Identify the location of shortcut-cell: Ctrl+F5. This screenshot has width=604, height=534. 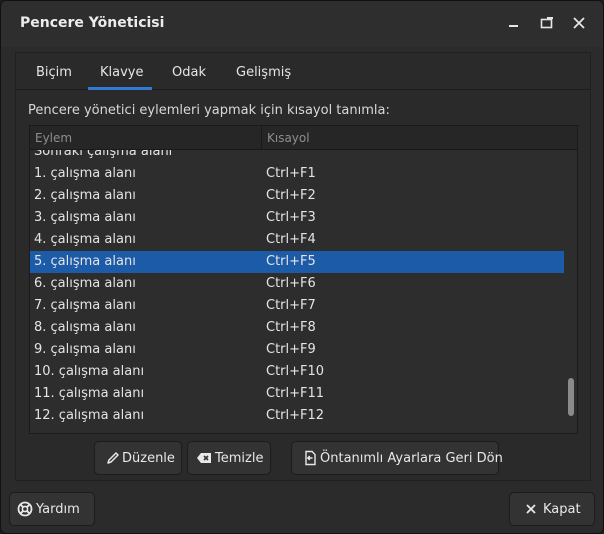
(291, 261).